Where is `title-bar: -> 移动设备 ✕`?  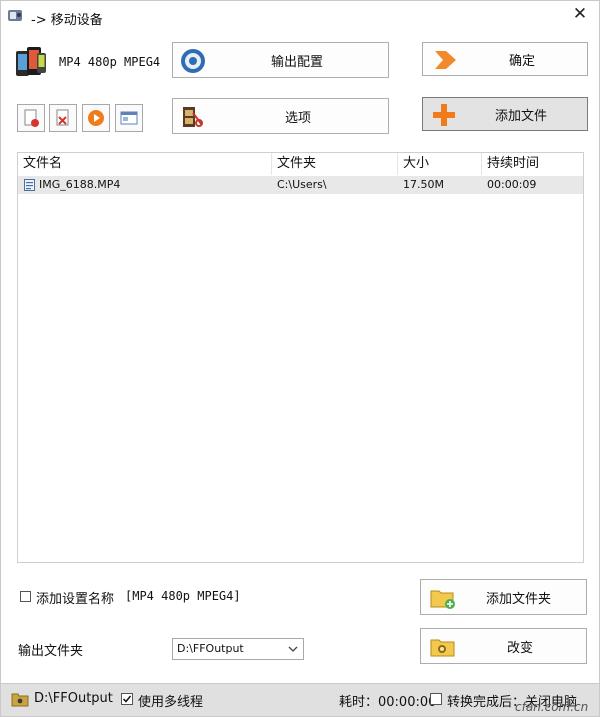
title-bar: -> 移动设备 ✕ is located at coordinates (300, 16).